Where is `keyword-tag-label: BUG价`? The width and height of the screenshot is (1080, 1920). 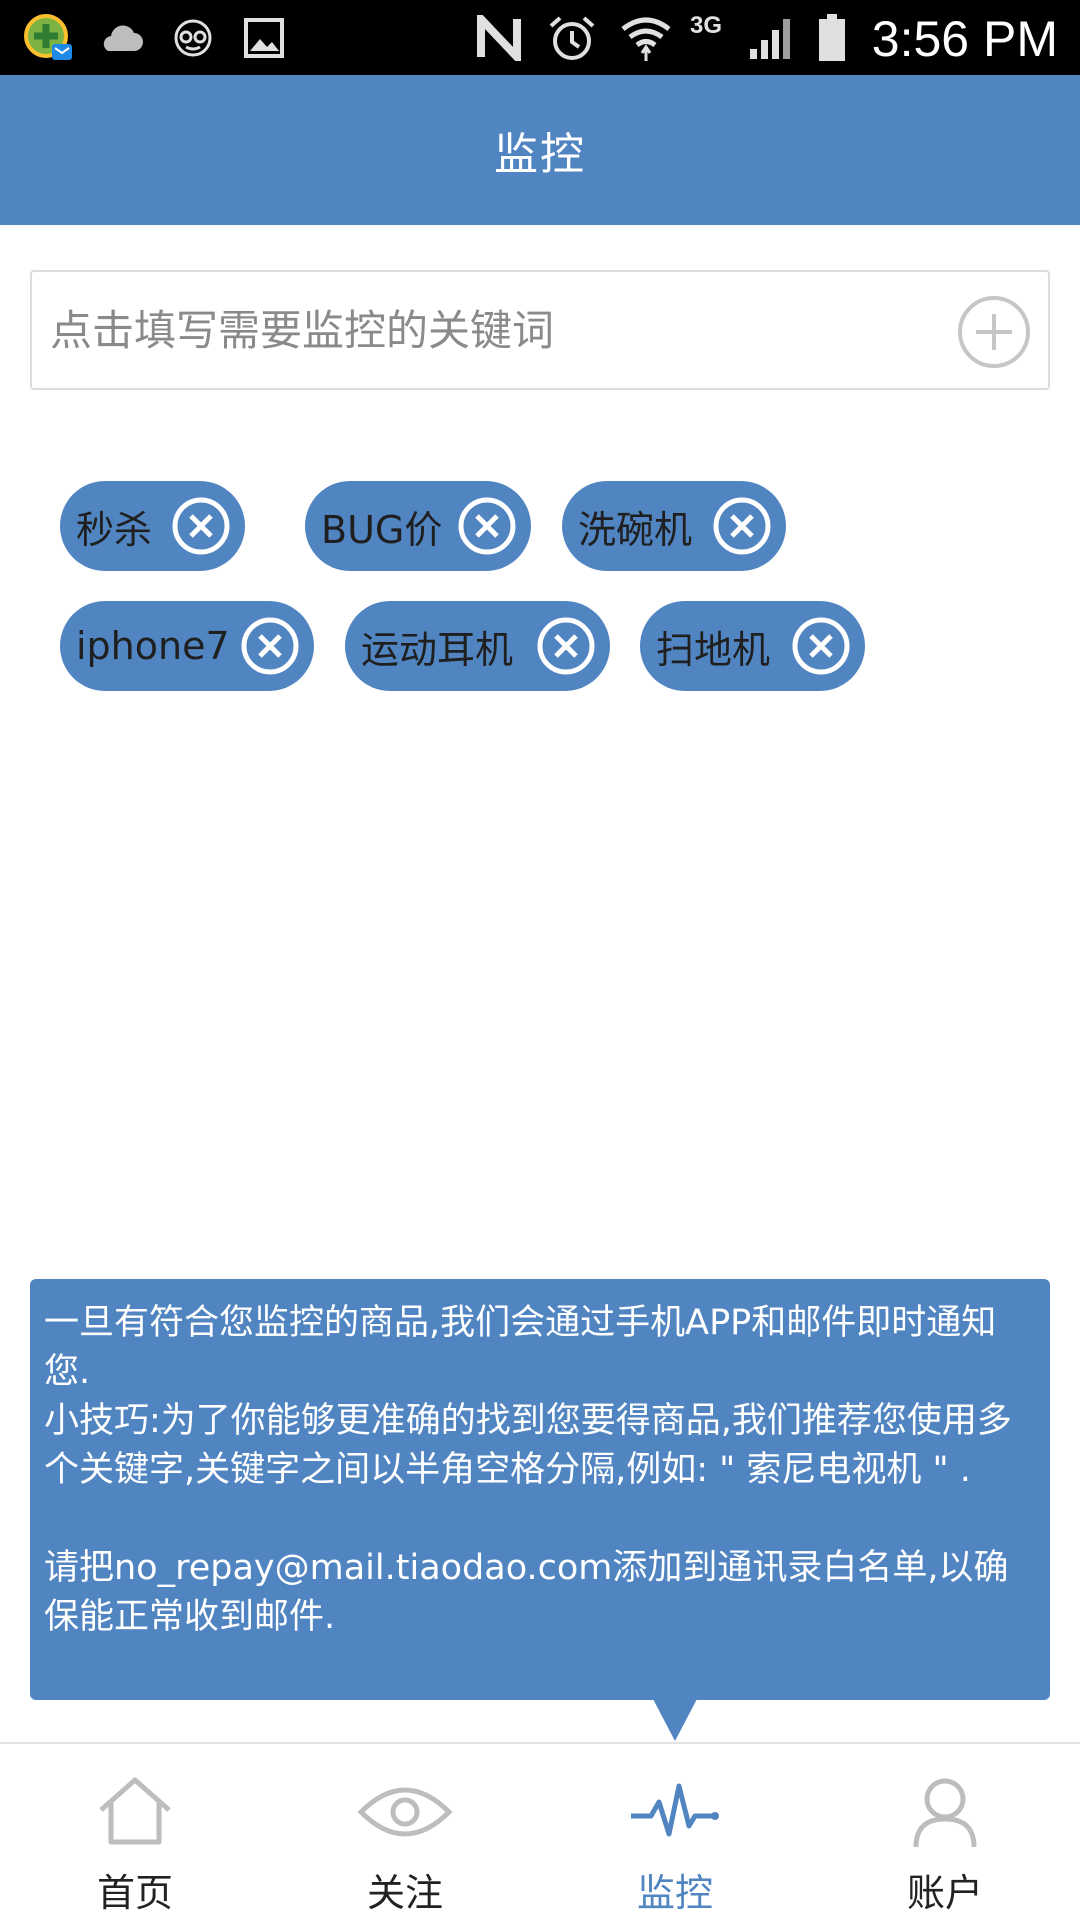
keyword-tag-label: BUG价 is located at coordinates (382, 529).